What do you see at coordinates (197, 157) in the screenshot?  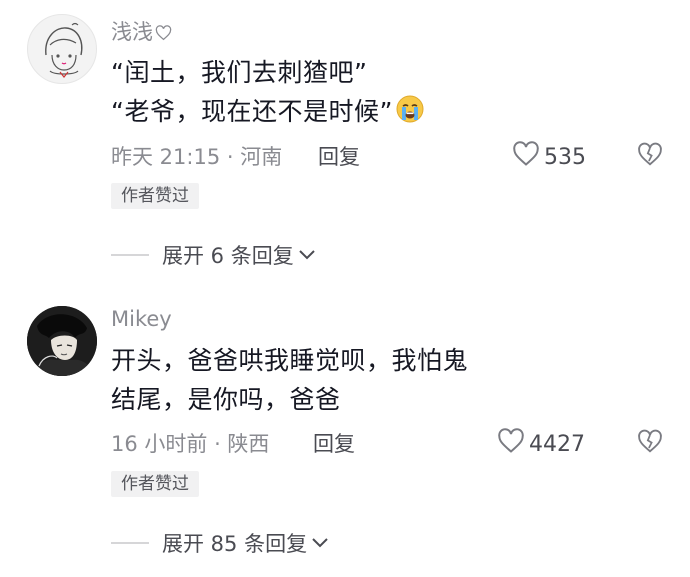 I see `time-location: 昨天 21:15 · 河南` at bounding box center [197, 157].